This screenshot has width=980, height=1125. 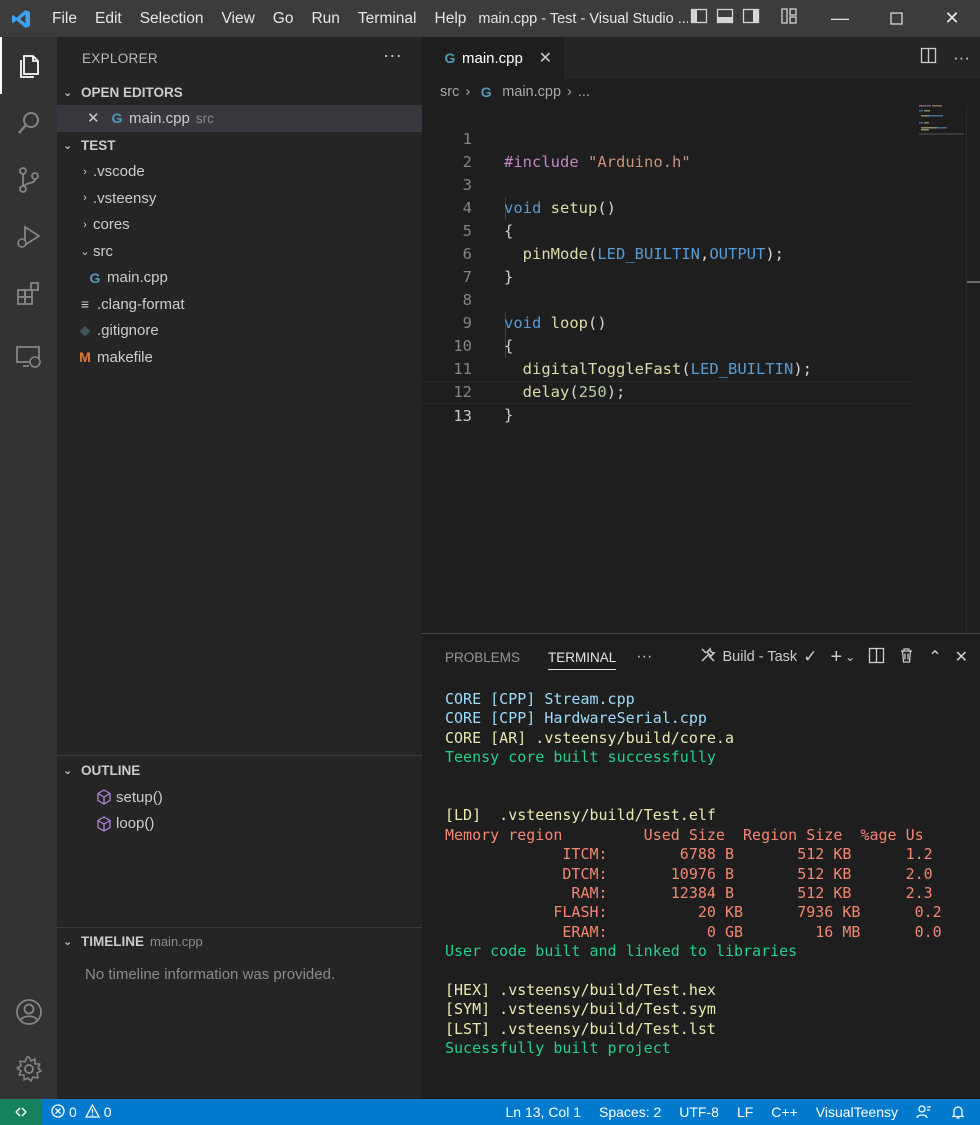 I want to click on window-controls: — ✕, so click(x=896, y=18).